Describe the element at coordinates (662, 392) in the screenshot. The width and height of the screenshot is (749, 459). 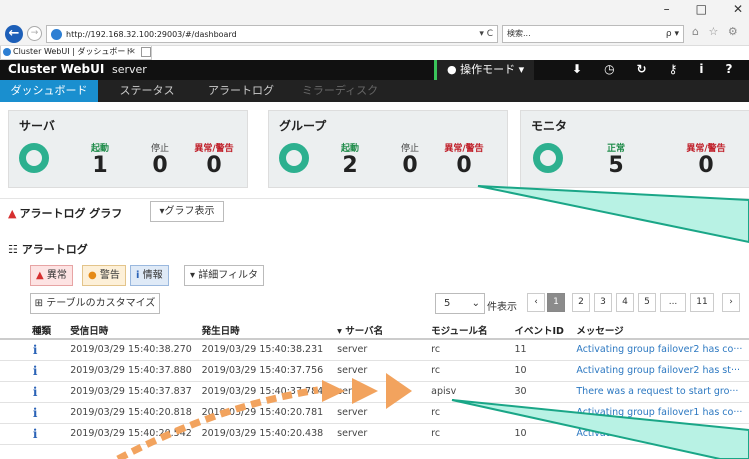
I see `cell-message: There was a request to start gro···` at that location.